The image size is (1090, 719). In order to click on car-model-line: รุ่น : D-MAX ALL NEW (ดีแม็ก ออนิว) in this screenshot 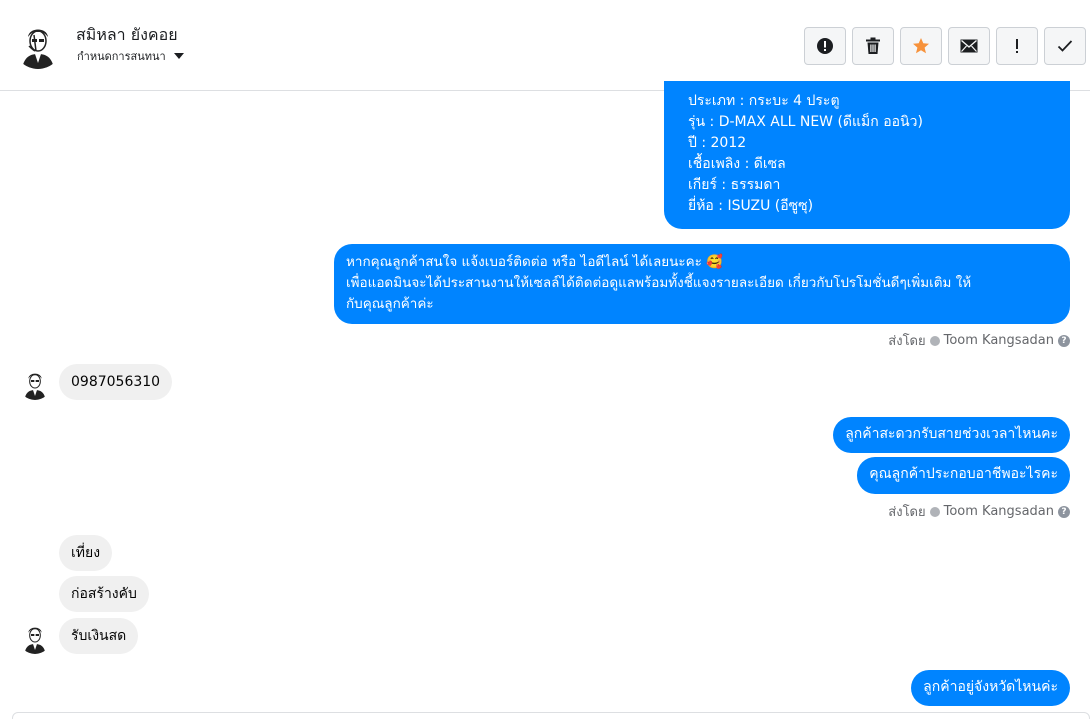, I will do `click(805, 122)`.